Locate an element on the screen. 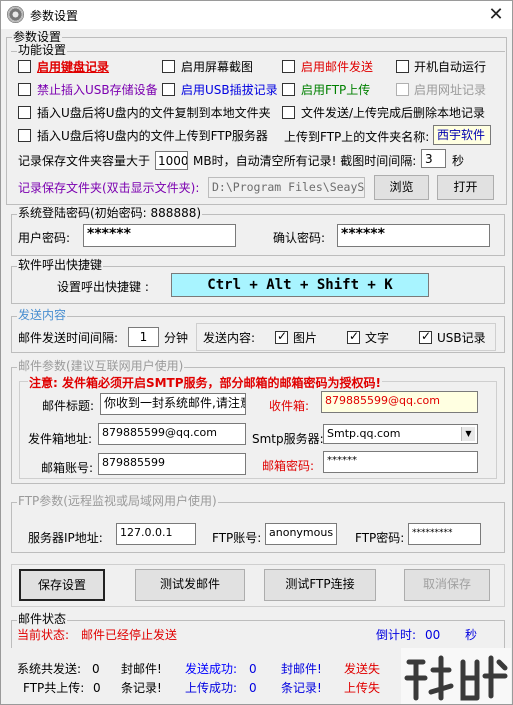 The image size is (513, 705). folder-path-input: D:\Program Files\SeayS is located at coordinates (286, 187).